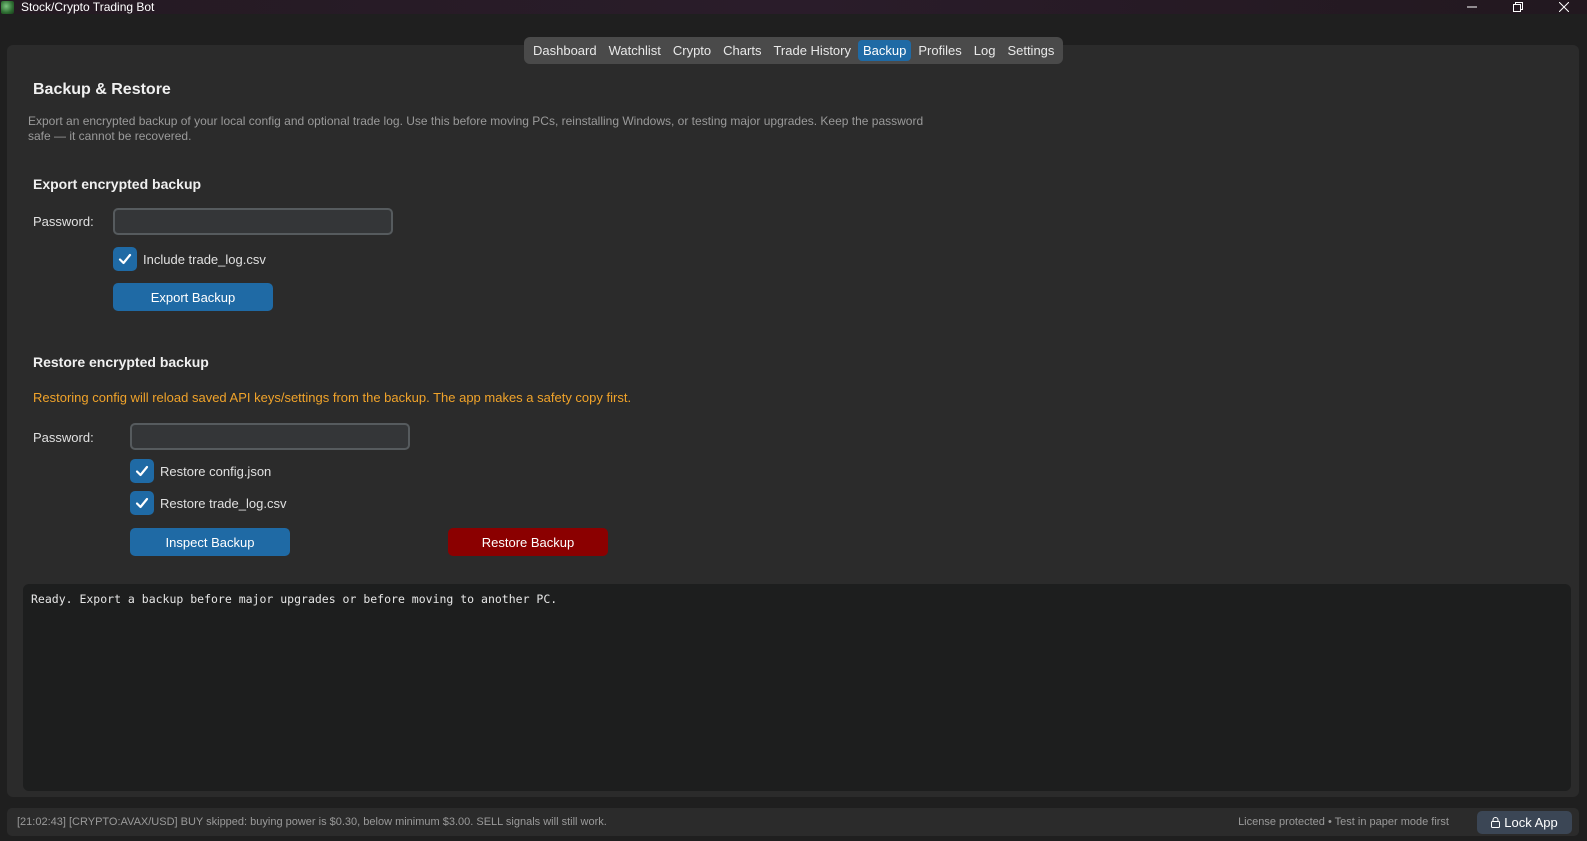  Describe the element at coordinates (7, 7) in the screenshot. I see `app-logo-icon` at that location.